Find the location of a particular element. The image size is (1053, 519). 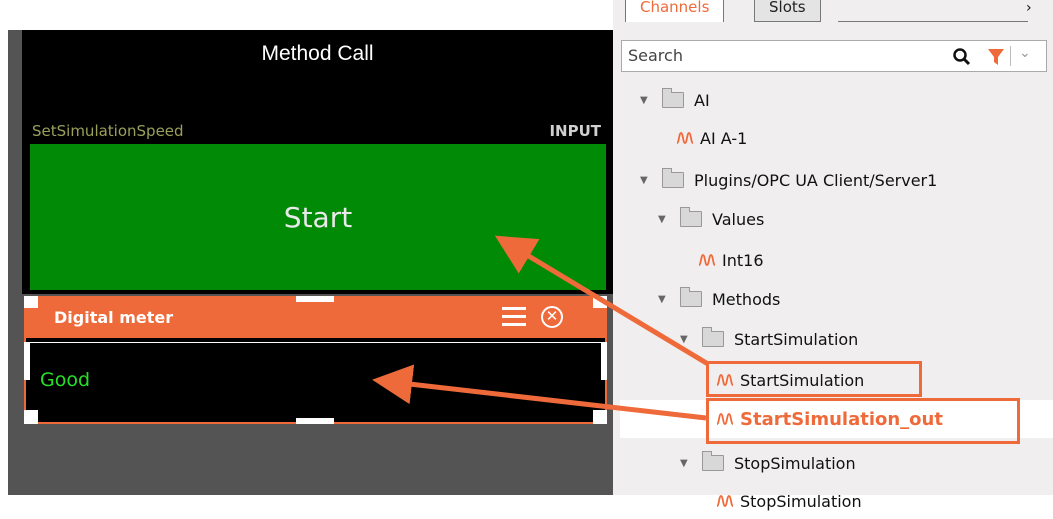

search-input is located at coordinates (768, 55).